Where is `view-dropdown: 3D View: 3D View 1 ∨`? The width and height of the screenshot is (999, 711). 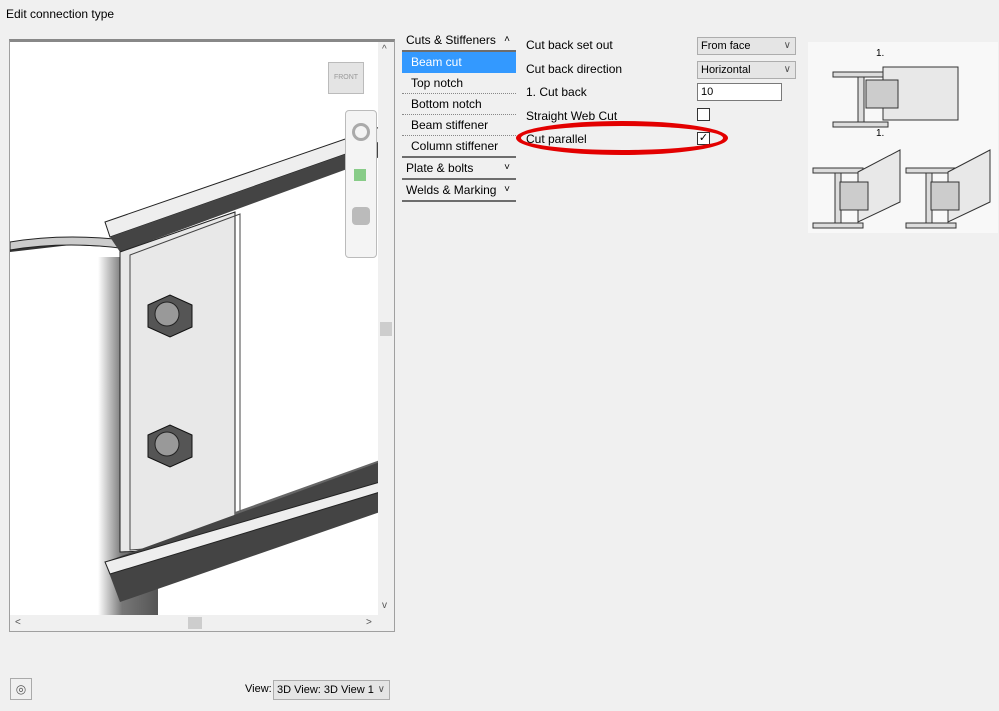
view-dropdown: 3D View: 3D View 1 ∨ is located at coordinates (331, 690).